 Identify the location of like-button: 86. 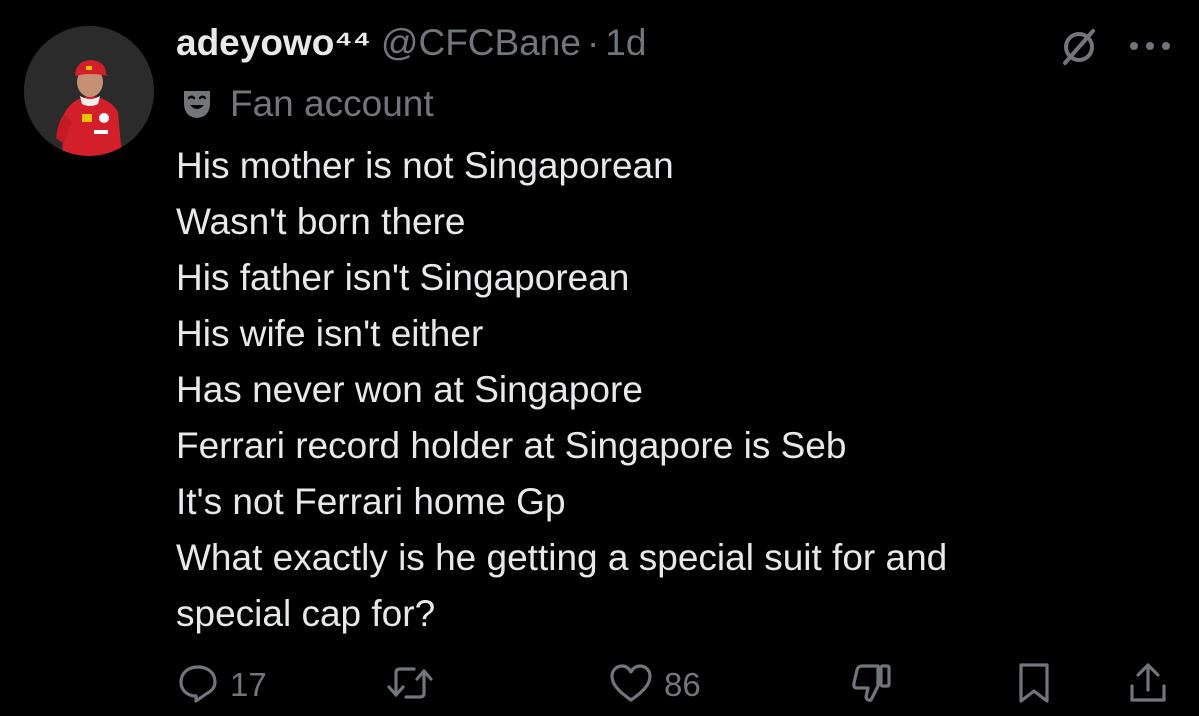
(654, 685).